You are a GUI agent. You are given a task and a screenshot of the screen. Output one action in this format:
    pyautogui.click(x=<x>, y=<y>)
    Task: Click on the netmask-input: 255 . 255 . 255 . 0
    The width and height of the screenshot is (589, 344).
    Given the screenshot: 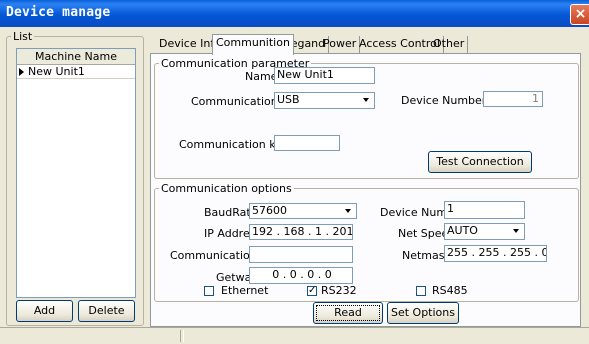 What is the action you would take?
    pyautogui.click(x=495, y=253)
    